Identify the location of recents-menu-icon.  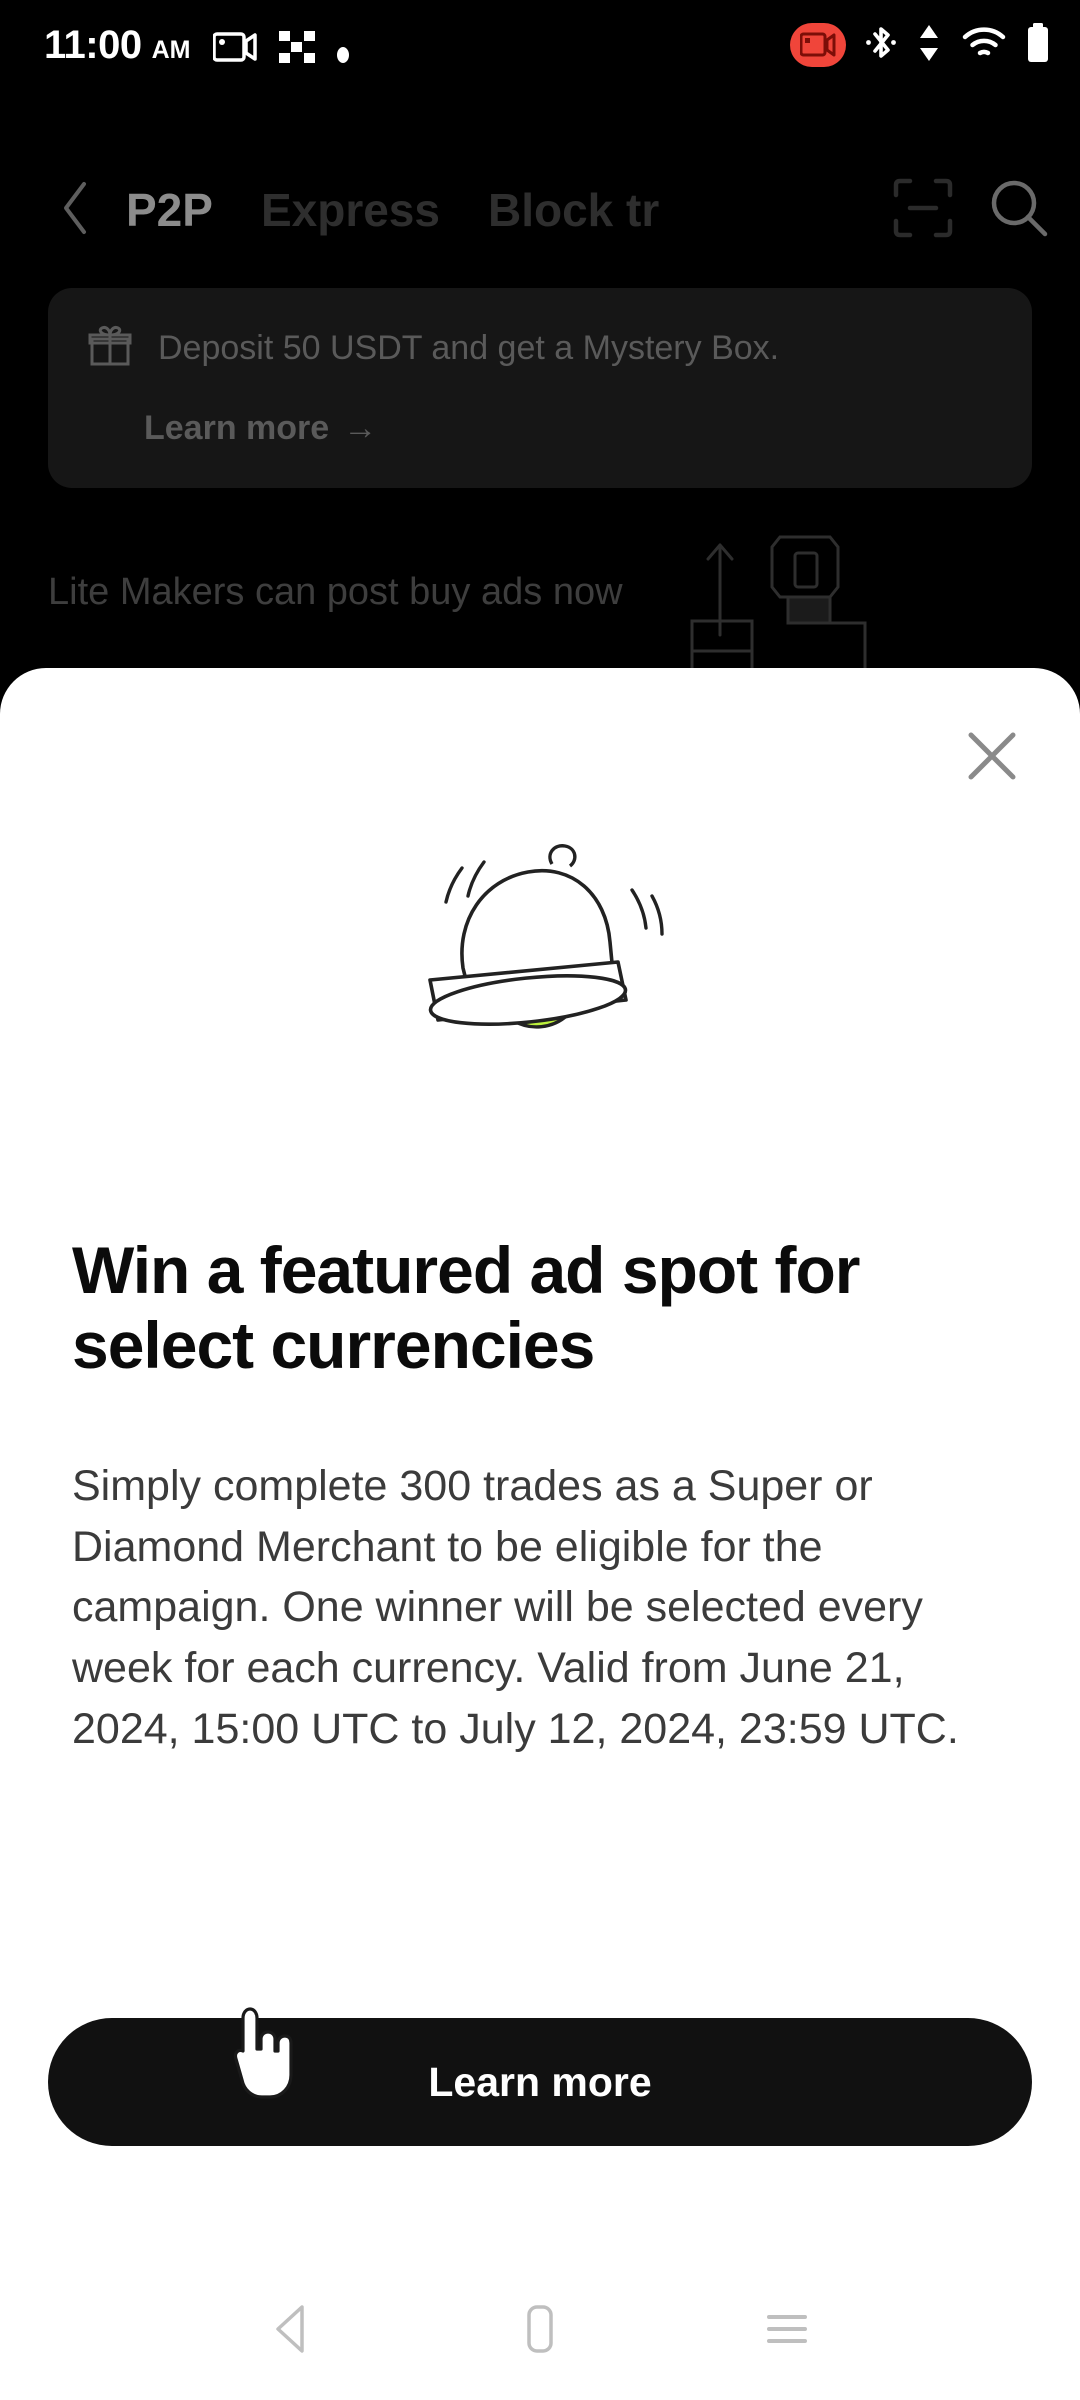
(787, 2331).